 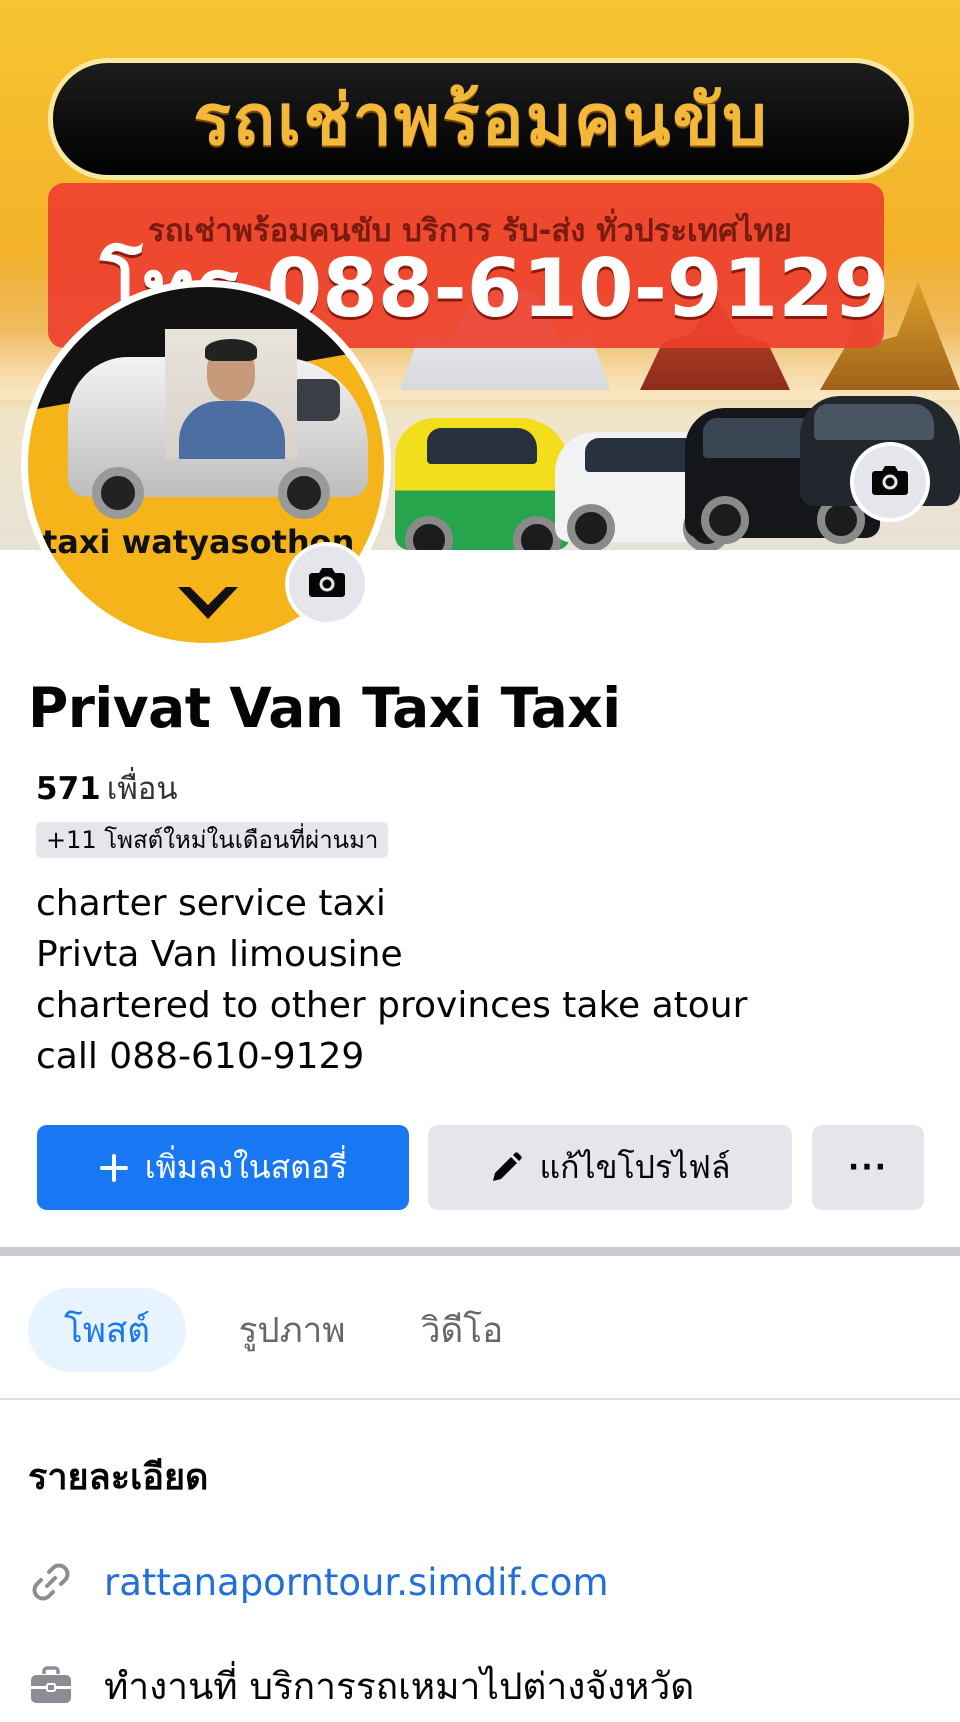 I want to click on cover-title: รถเช่าพร้อมคนขับ, so click(x=481, y=119).